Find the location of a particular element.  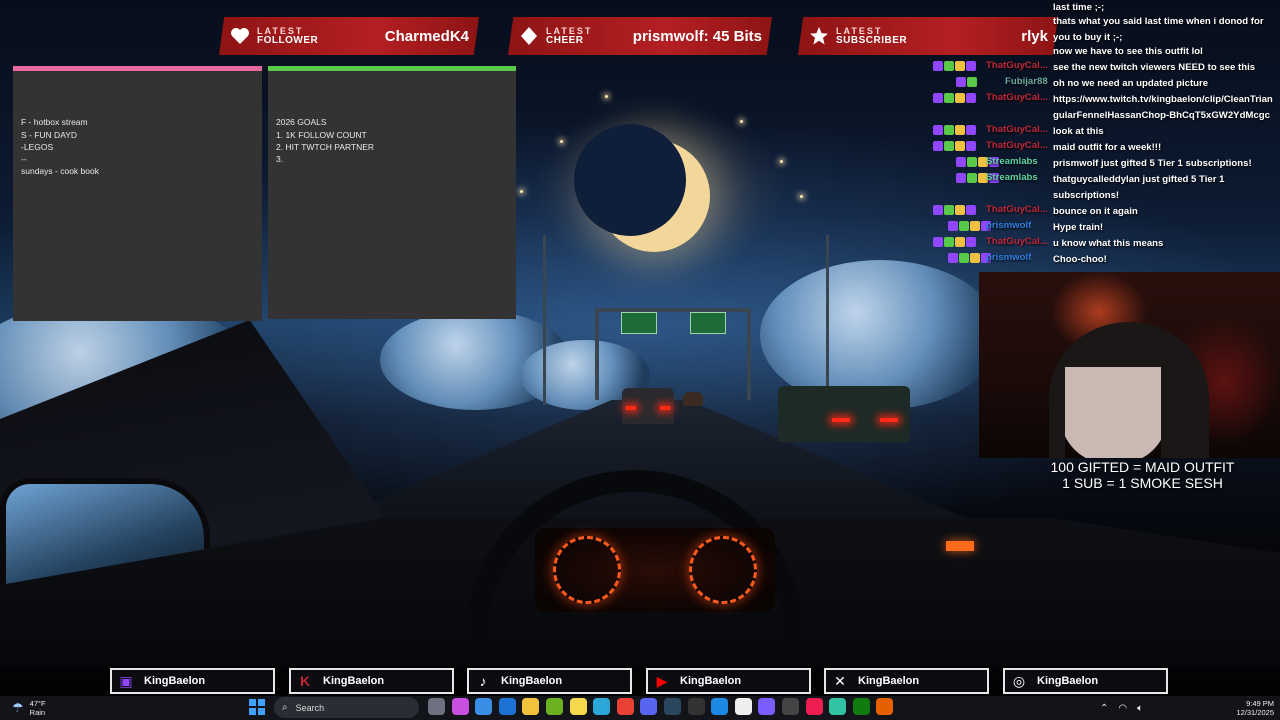

volume-icon: 🔈︎ is located at coordinates (1140, 708).